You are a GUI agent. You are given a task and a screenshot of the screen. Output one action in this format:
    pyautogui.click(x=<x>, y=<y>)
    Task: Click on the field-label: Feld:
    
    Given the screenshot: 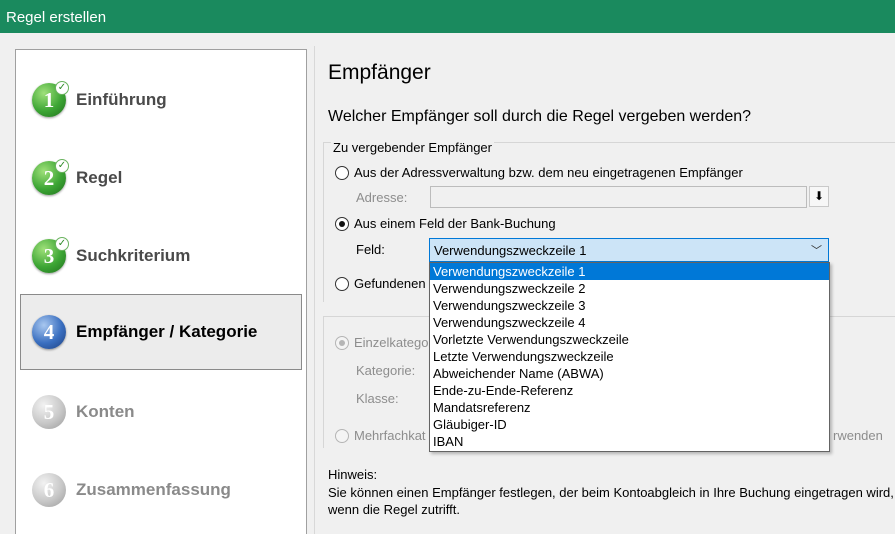 What is the action you would take?
    pyautogui.click(x=370, y=249)
    